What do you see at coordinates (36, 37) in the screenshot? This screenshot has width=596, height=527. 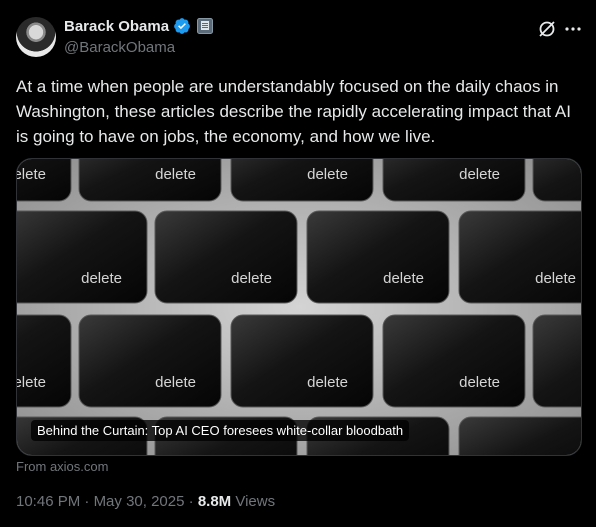 I see `avatar` at bounding box center [36, 37].